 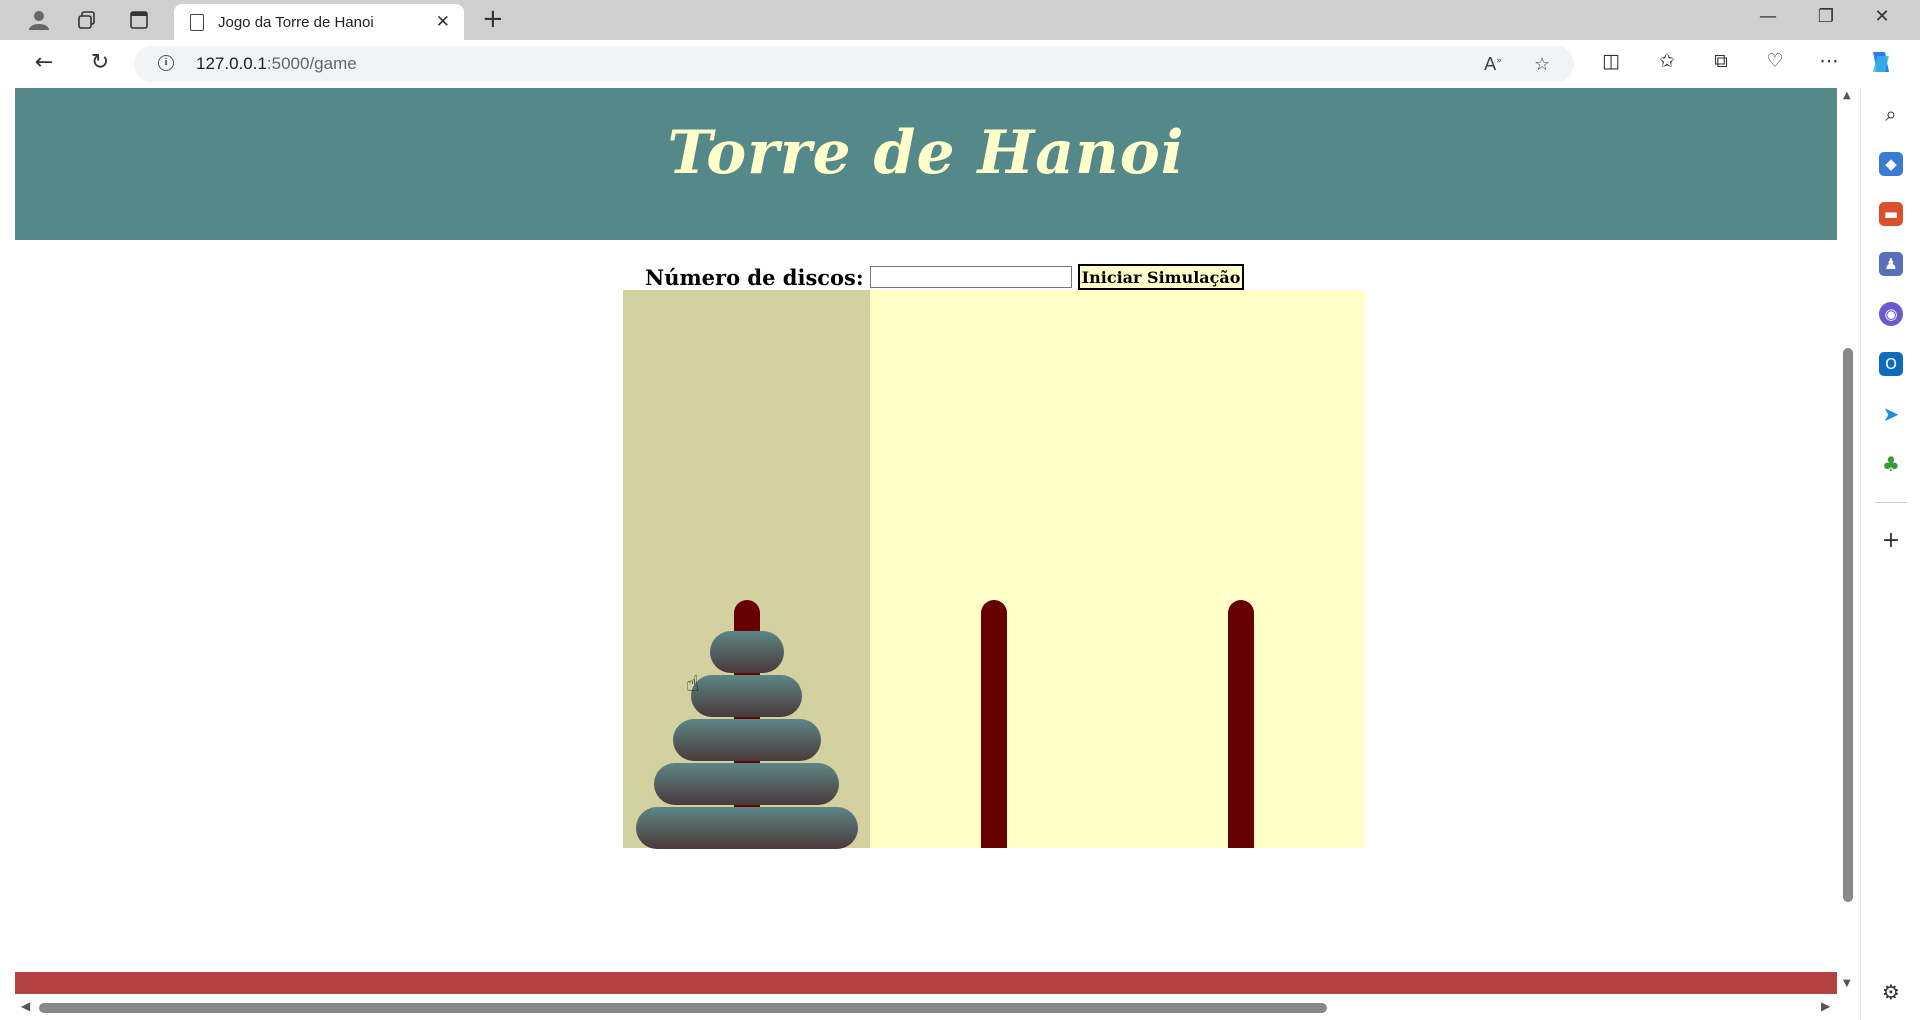 I want to click on copilot-icon, so click(x=1881, y=64).